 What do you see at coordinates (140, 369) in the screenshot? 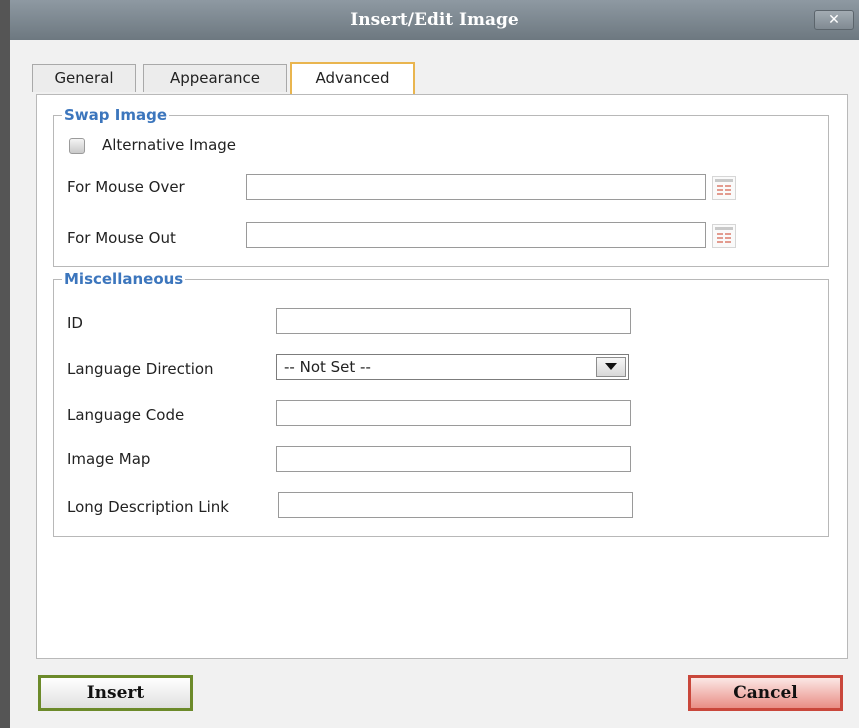
I see `language-direction-label: Language Direction` at bounding box center [140, 369].